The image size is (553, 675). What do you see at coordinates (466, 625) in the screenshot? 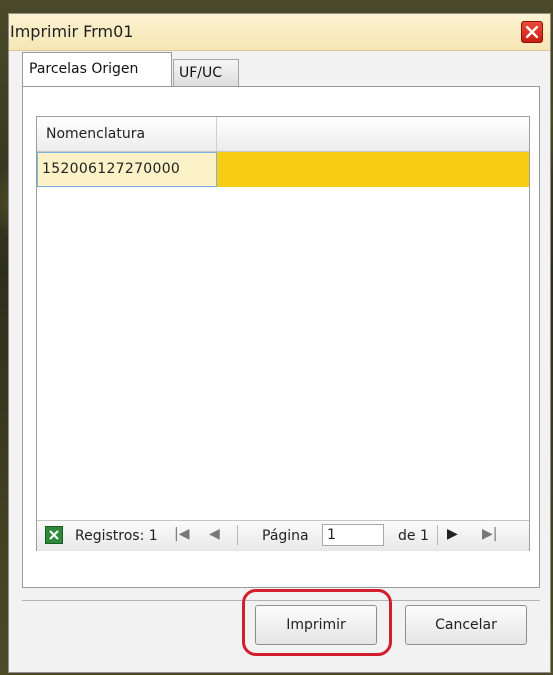
I see `cancel-button: Cancelar` at bounding box center [466, 625].